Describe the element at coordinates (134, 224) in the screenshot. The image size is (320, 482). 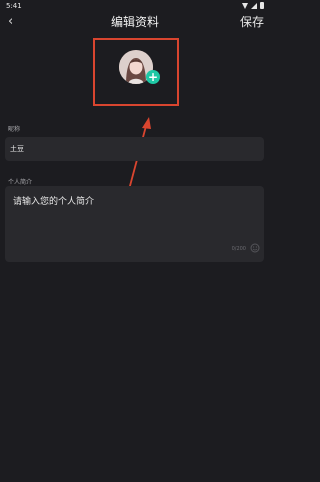
I see `bio-field: 请输入您的个人简介` at that location.